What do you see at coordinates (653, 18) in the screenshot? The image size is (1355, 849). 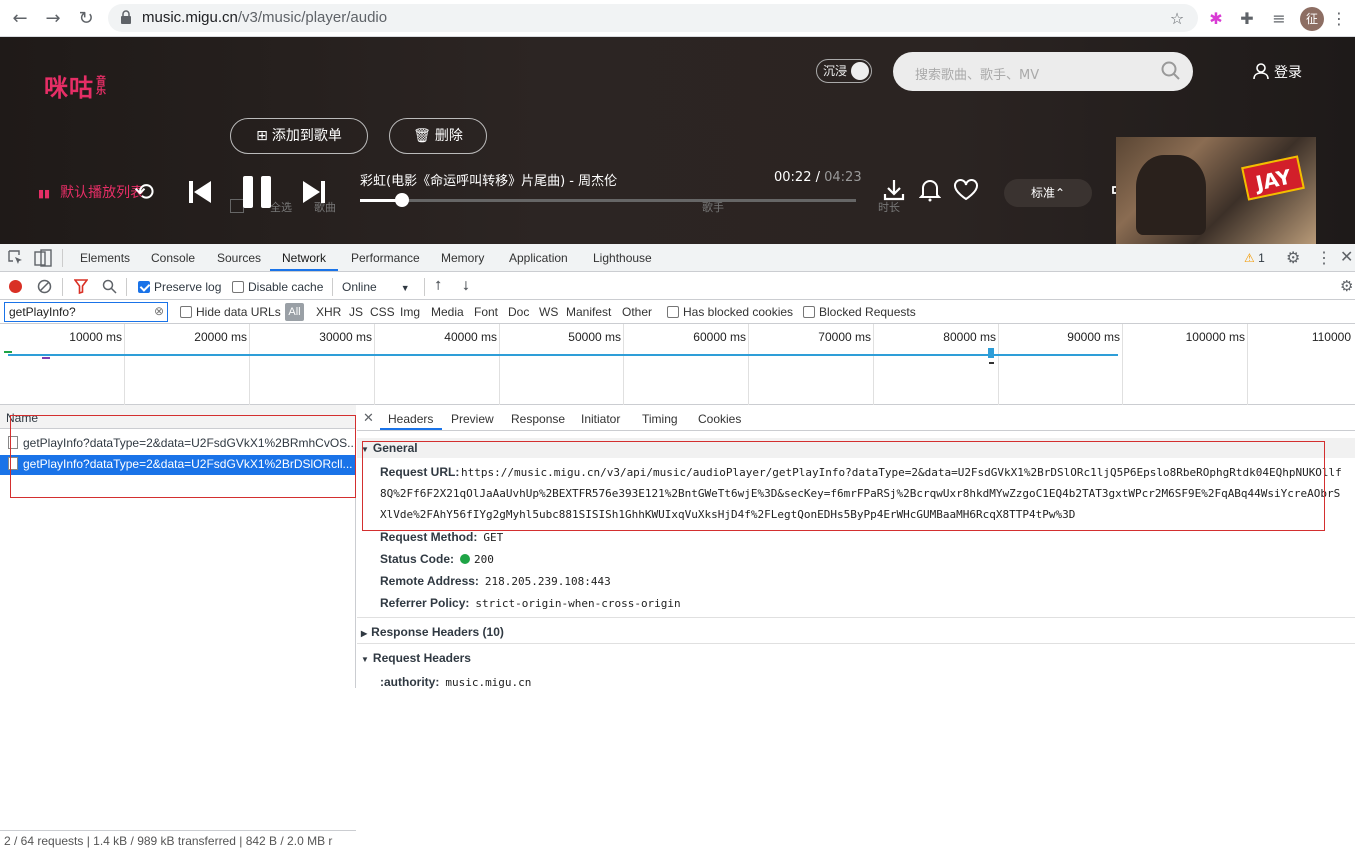 I see `address-bar: music.migu.cn/v3/music/player/audio` at bounding box center [653, 18].